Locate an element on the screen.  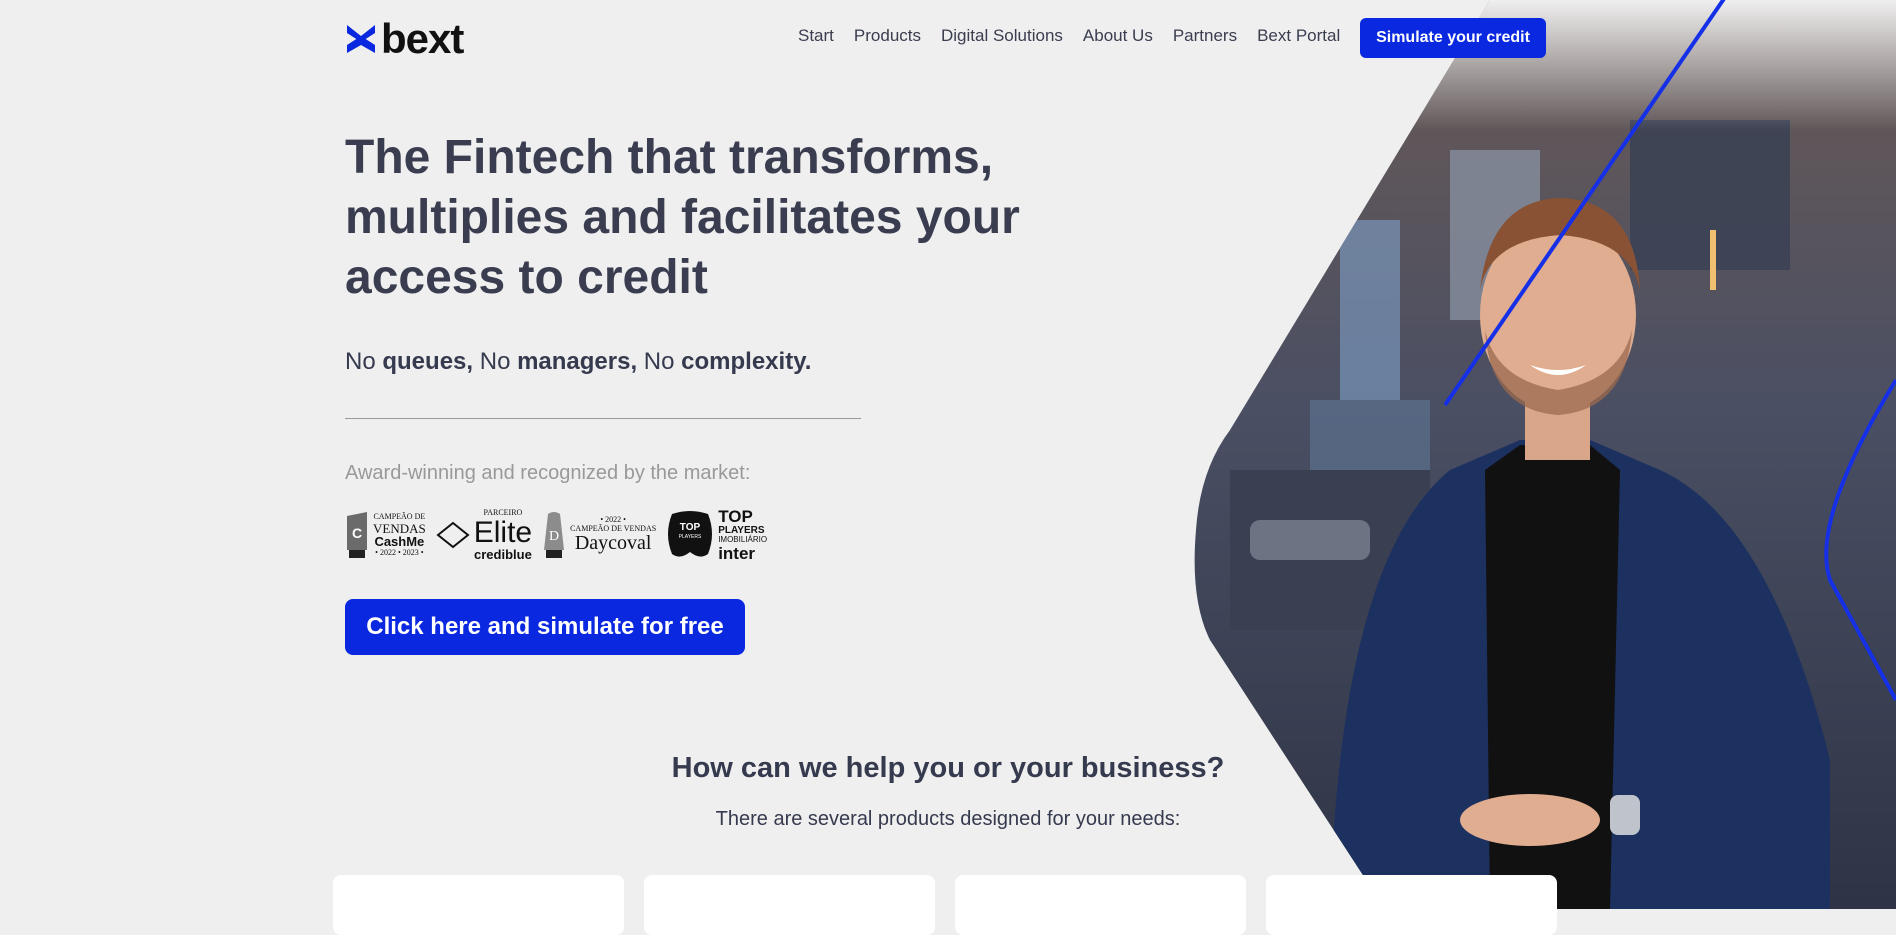
award-inter-line4: inter is located at coordinates (737, 553).